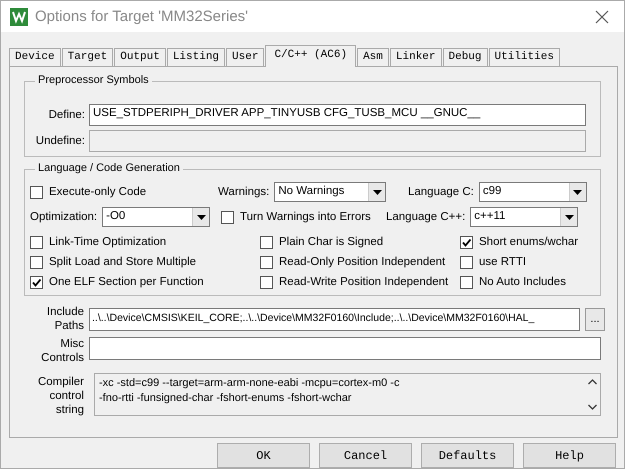 The image size is (625, 472). Describe the element at coordinates (19, 17) in the screenshot. I see `app-logo-icon` at that location.